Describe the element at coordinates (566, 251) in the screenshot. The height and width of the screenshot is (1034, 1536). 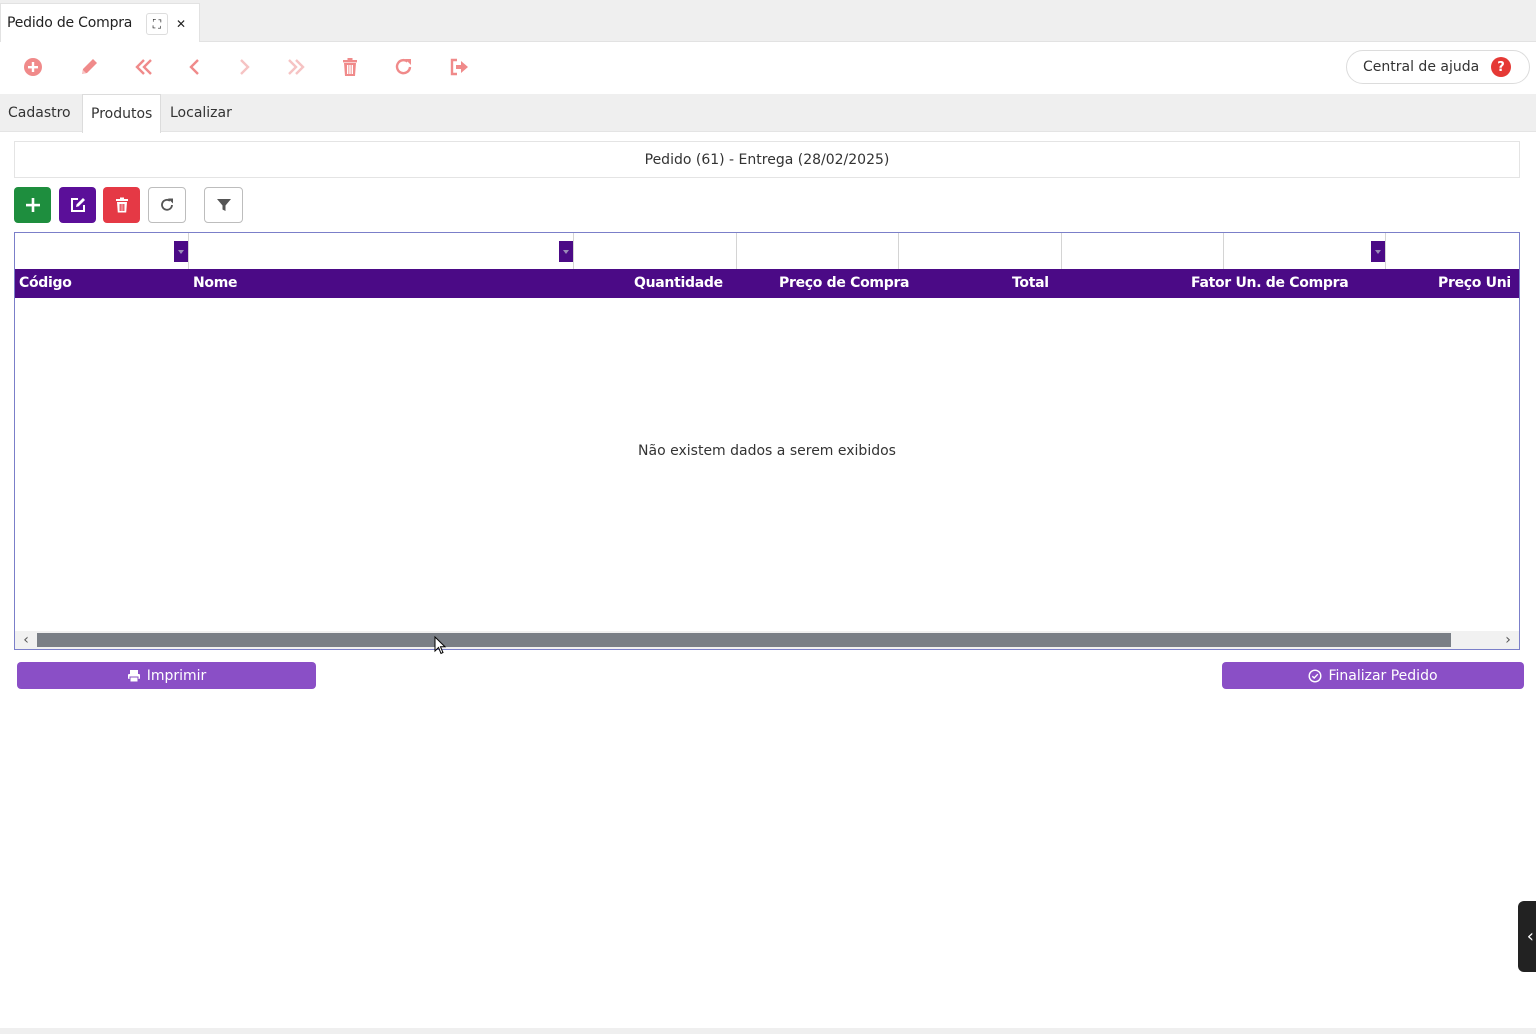
I see `filter-dropdown-nome-icon` at that location.